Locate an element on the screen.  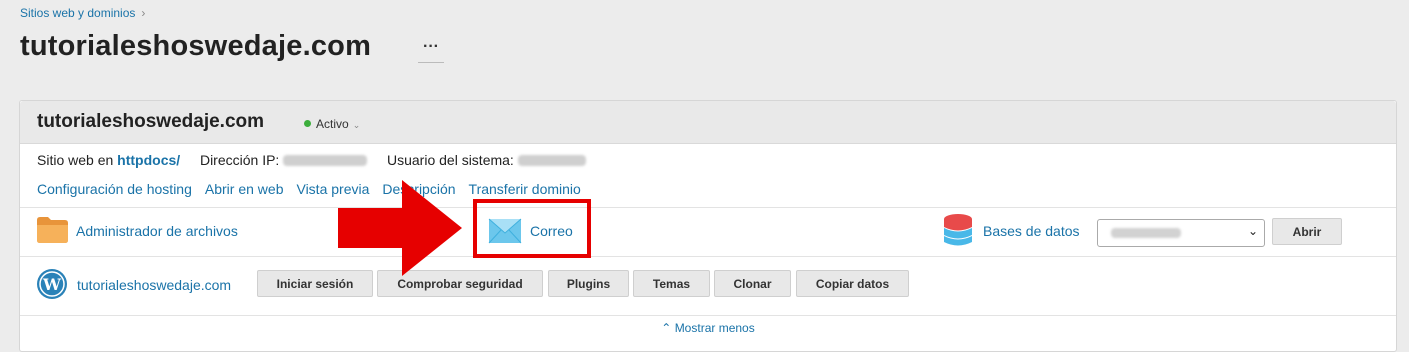
link-transfer-domain: Transferir dominio is located at coordinates (525, 189).